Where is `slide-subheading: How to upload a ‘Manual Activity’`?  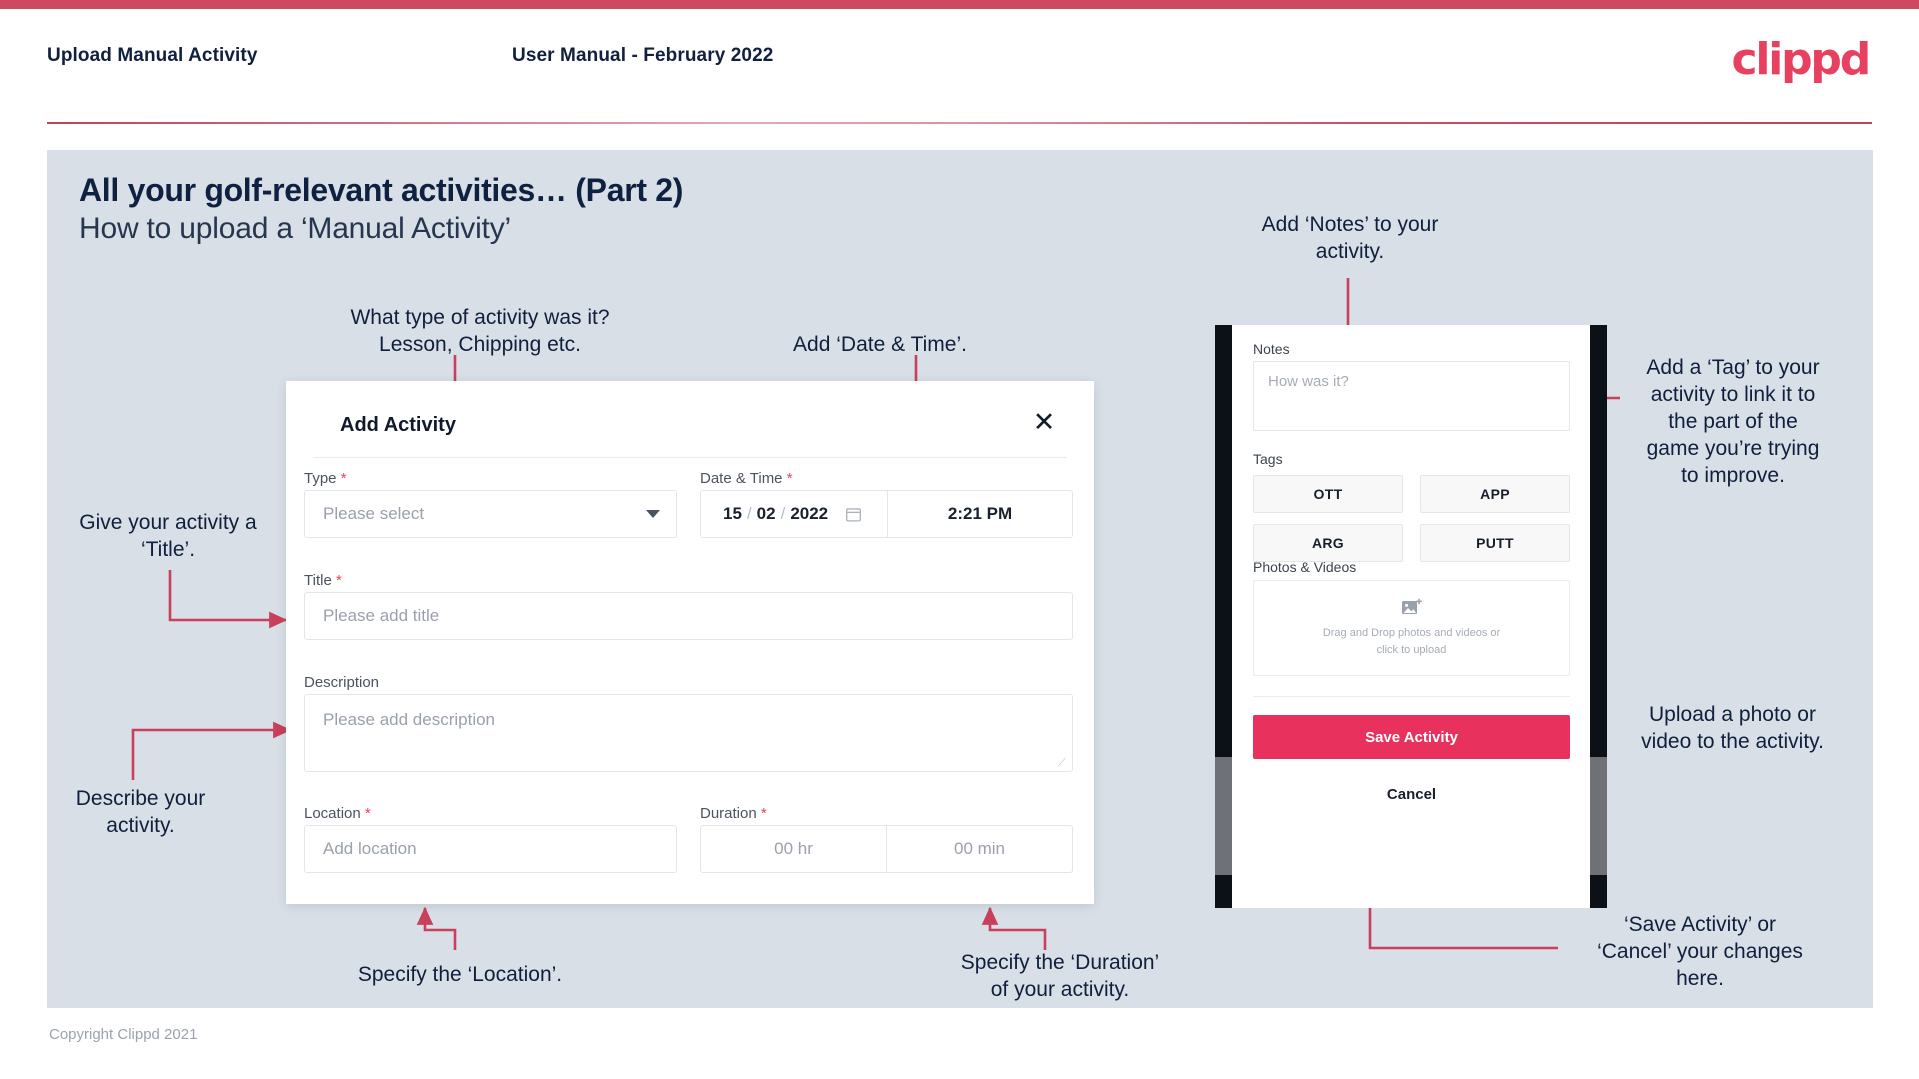
slide-subheading: How to upload a ‘Manual Activity’ is located at coordinates (295, 228).